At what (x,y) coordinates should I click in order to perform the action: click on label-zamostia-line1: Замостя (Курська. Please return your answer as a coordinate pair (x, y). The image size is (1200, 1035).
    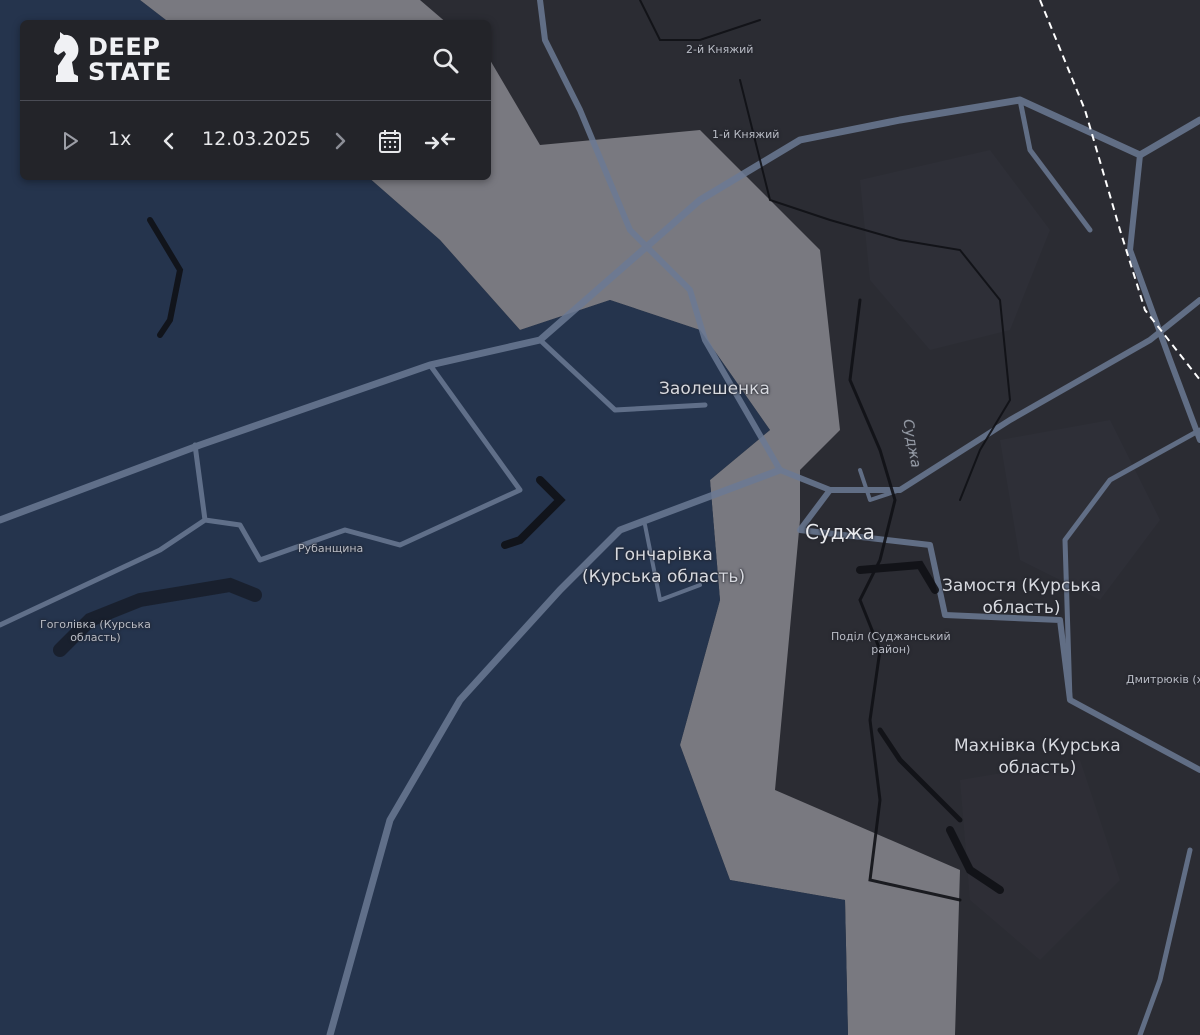
    Looking at the image, I should click on (1022, 586).